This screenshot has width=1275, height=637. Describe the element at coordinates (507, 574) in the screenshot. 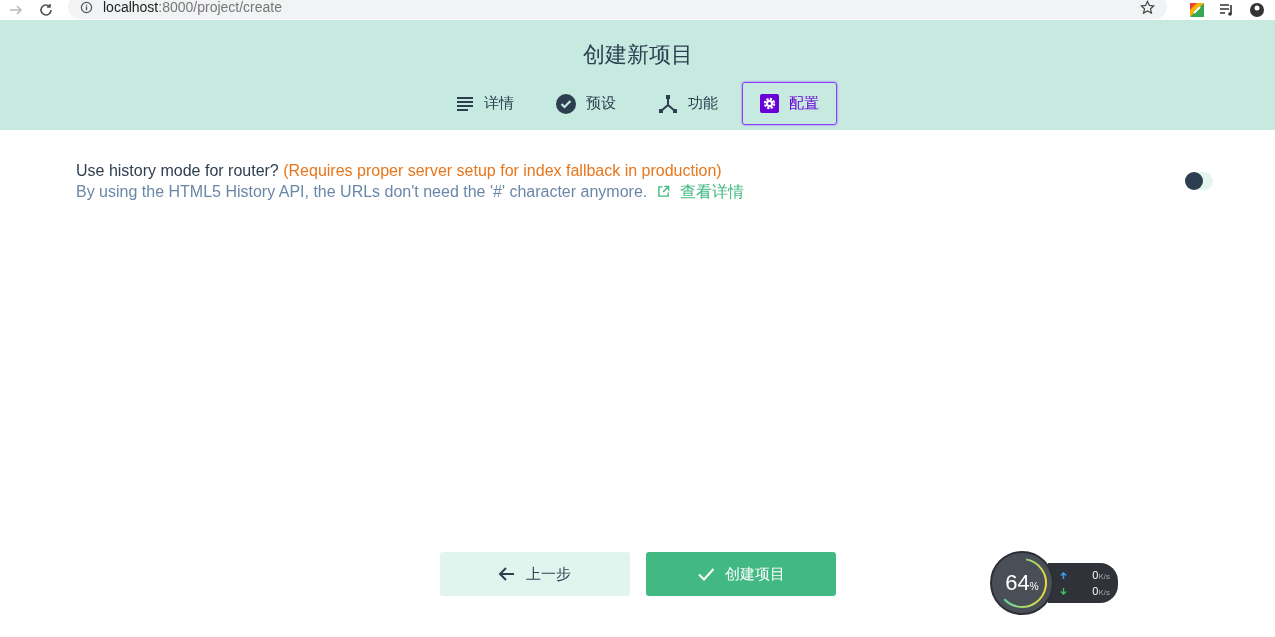

I see `arrow-left-icon` at that location.